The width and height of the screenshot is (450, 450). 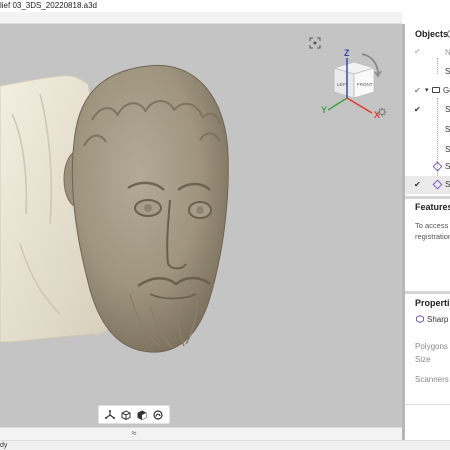 I want to click on axes-icon, so click(x=110, y=415).